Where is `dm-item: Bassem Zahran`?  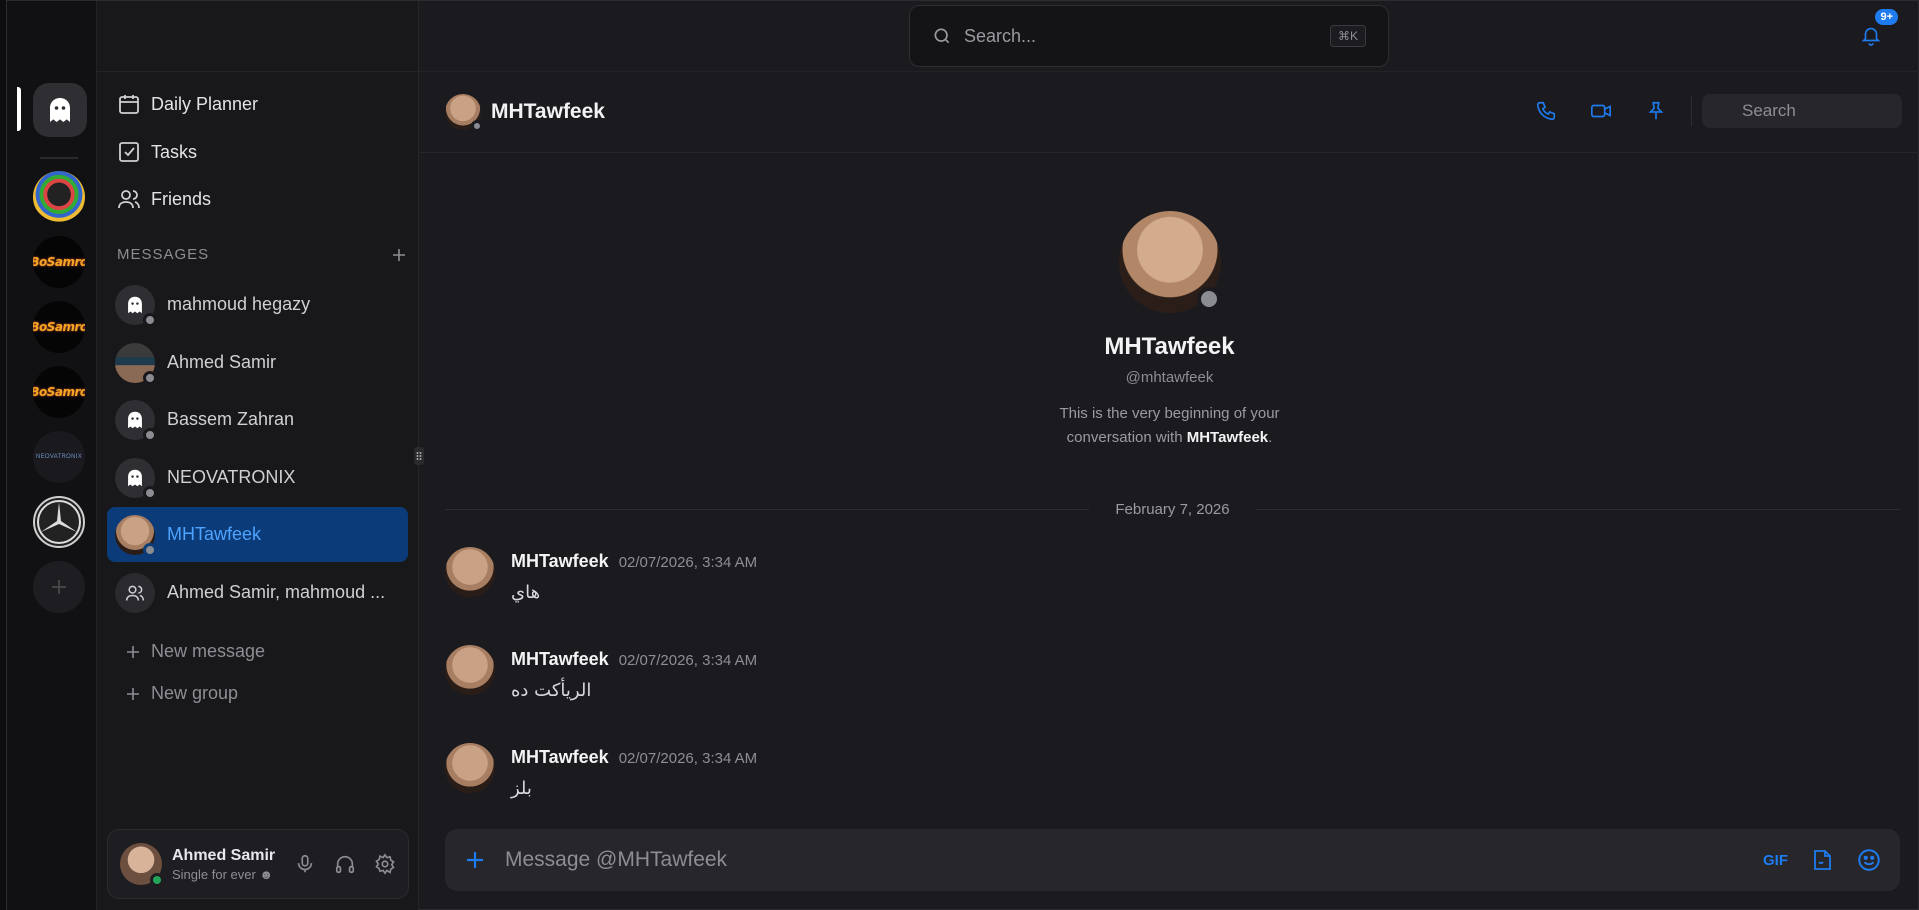 dm-item: Bassem Zahran is located at coordinates (257, 419).